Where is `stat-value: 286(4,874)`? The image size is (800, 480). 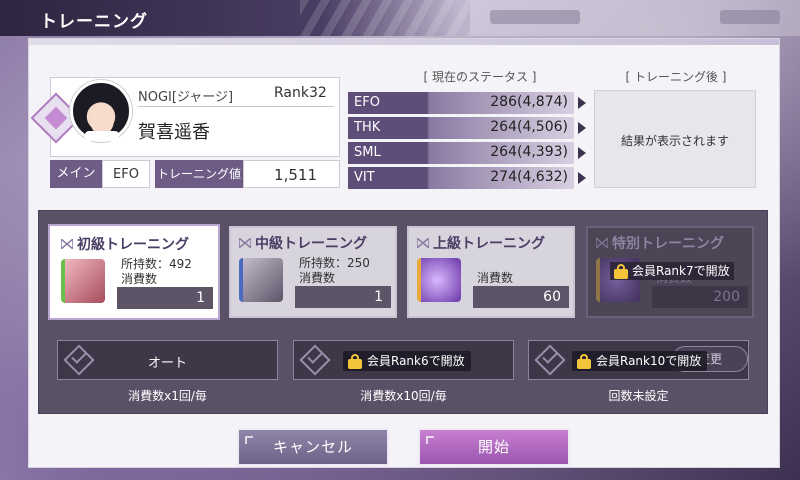
stat-value: 286(4,874) is located at coordinates (529, 102).